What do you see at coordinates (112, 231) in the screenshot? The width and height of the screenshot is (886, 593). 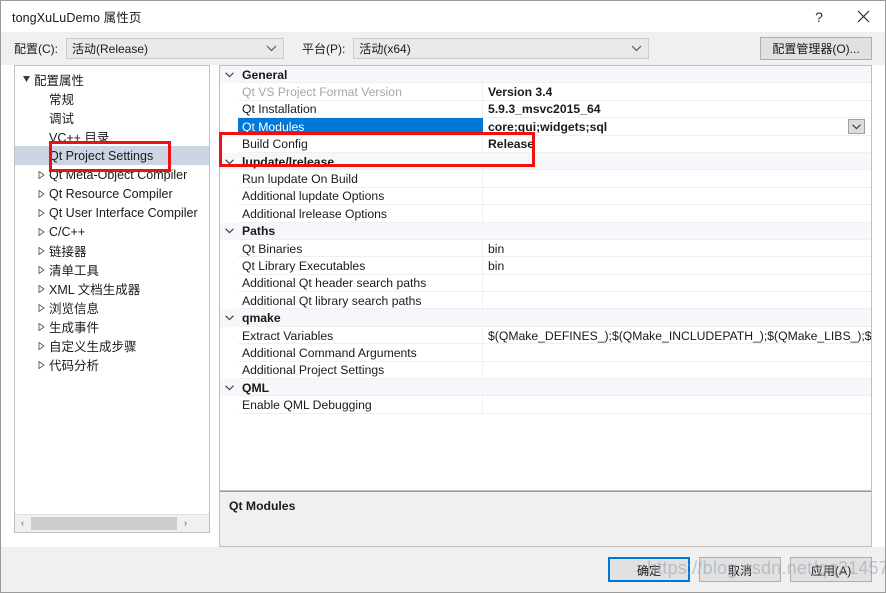 I see `tree-item: C/C++` at bounding box center [112, 231].